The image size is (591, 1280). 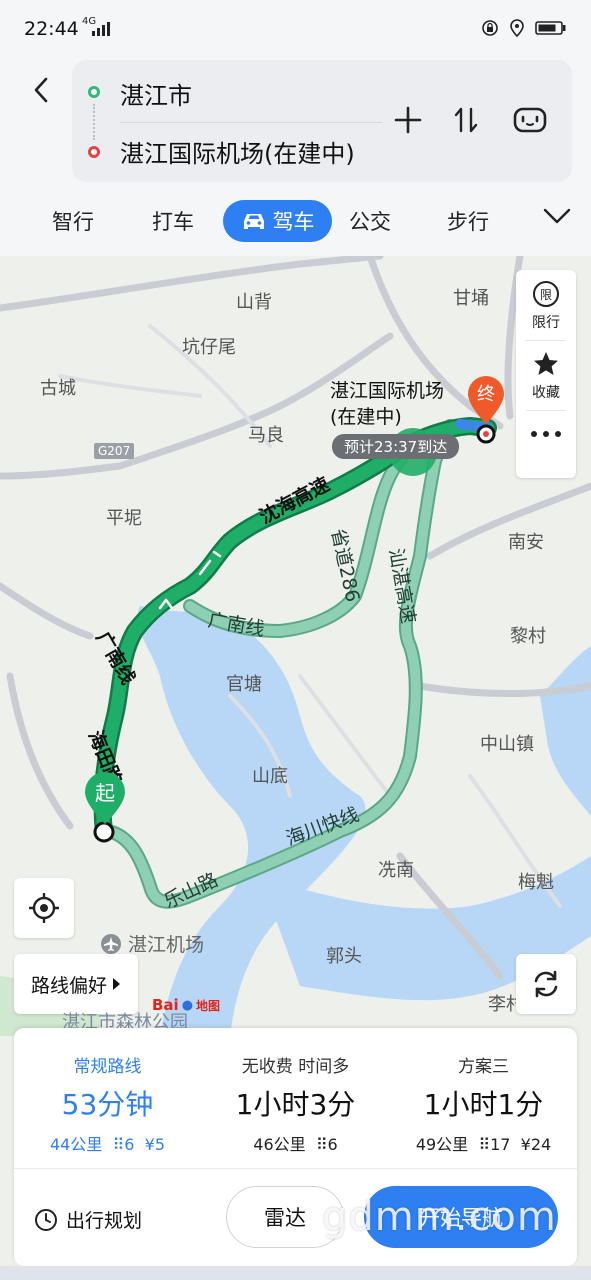 I want to click on location-status-icon, so click(x=517, y=28).